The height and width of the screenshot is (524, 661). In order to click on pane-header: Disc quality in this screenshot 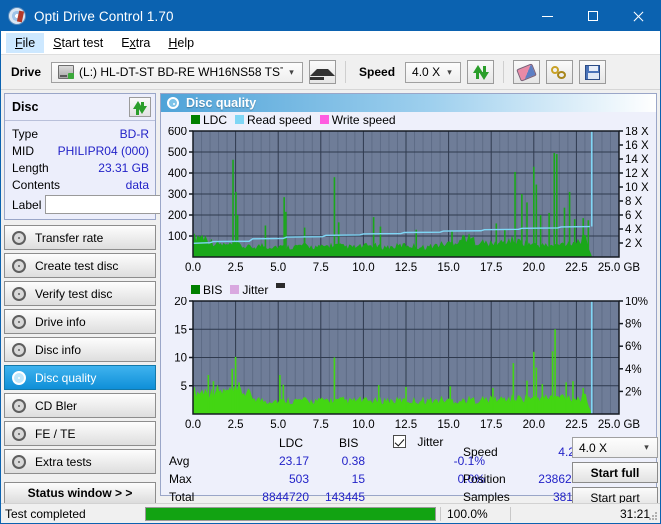, I will do `click(408, 103)`.